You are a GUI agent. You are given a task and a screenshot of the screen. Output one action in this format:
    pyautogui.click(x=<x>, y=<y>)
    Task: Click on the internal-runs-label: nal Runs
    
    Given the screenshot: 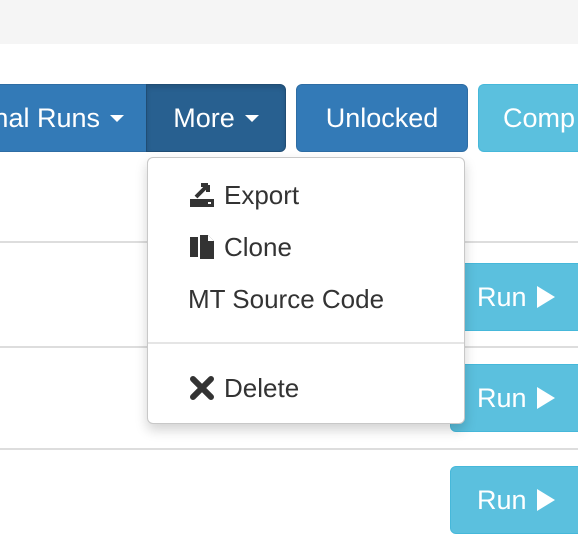 What is the action you would take?
    pyautogui.click(x=50, y=117)
    